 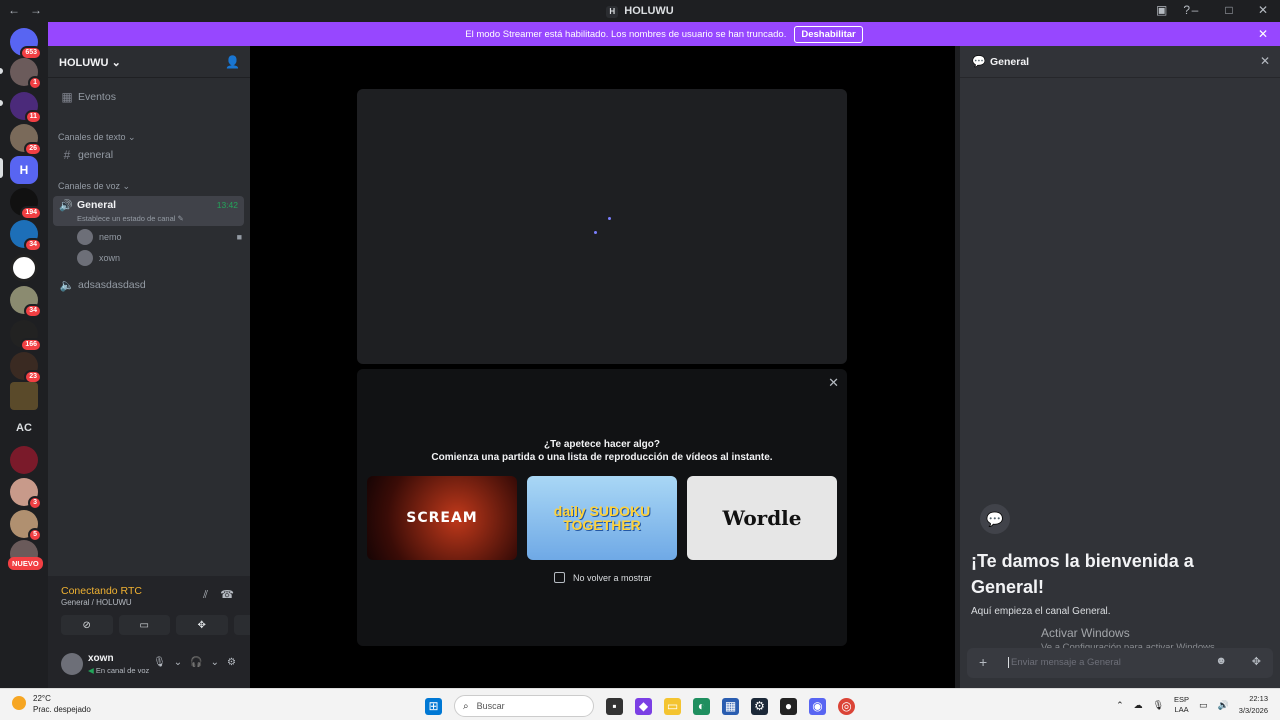 What do you see at coordinates (149, 62) in the screenshot?
I see `server-header: HOLUWU ⌄ 👤` at bounding box center [149, 62].